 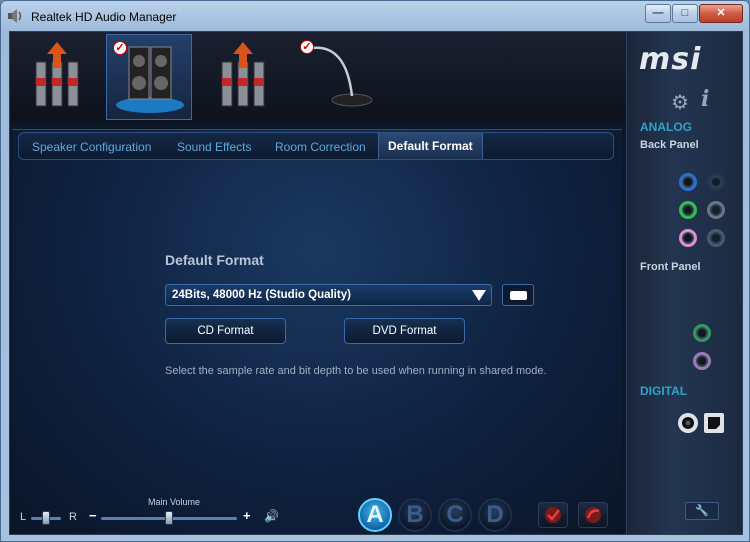 What do you see at coordinates (705, 99) in the screenshot?
I see `info-icon: i` at bounding box center [705, 99].